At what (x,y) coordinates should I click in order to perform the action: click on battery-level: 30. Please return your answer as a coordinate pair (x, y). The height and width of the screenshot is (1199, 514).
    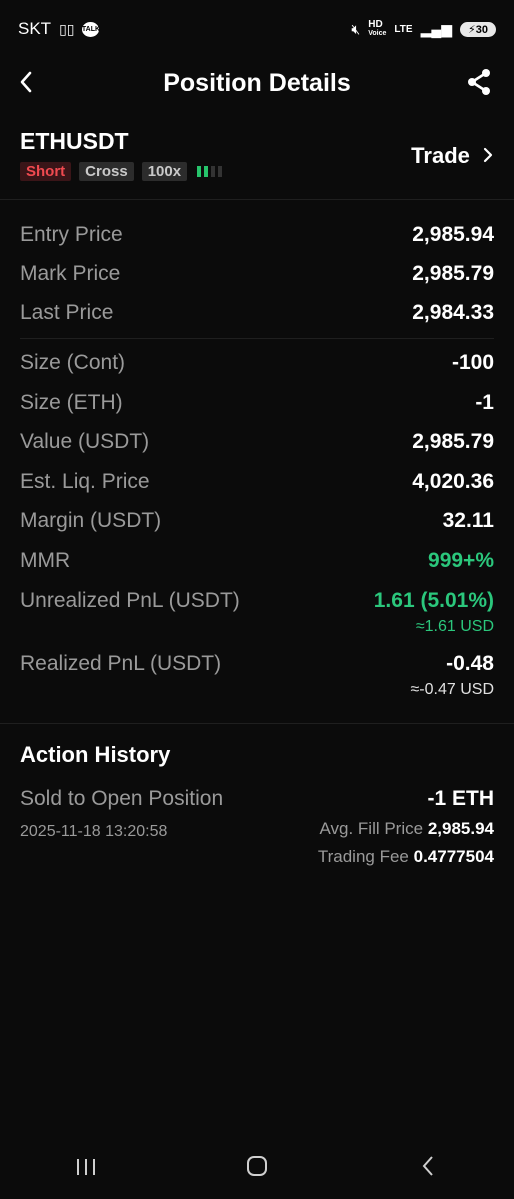
    Looking at the image, I should click on (481, 29).